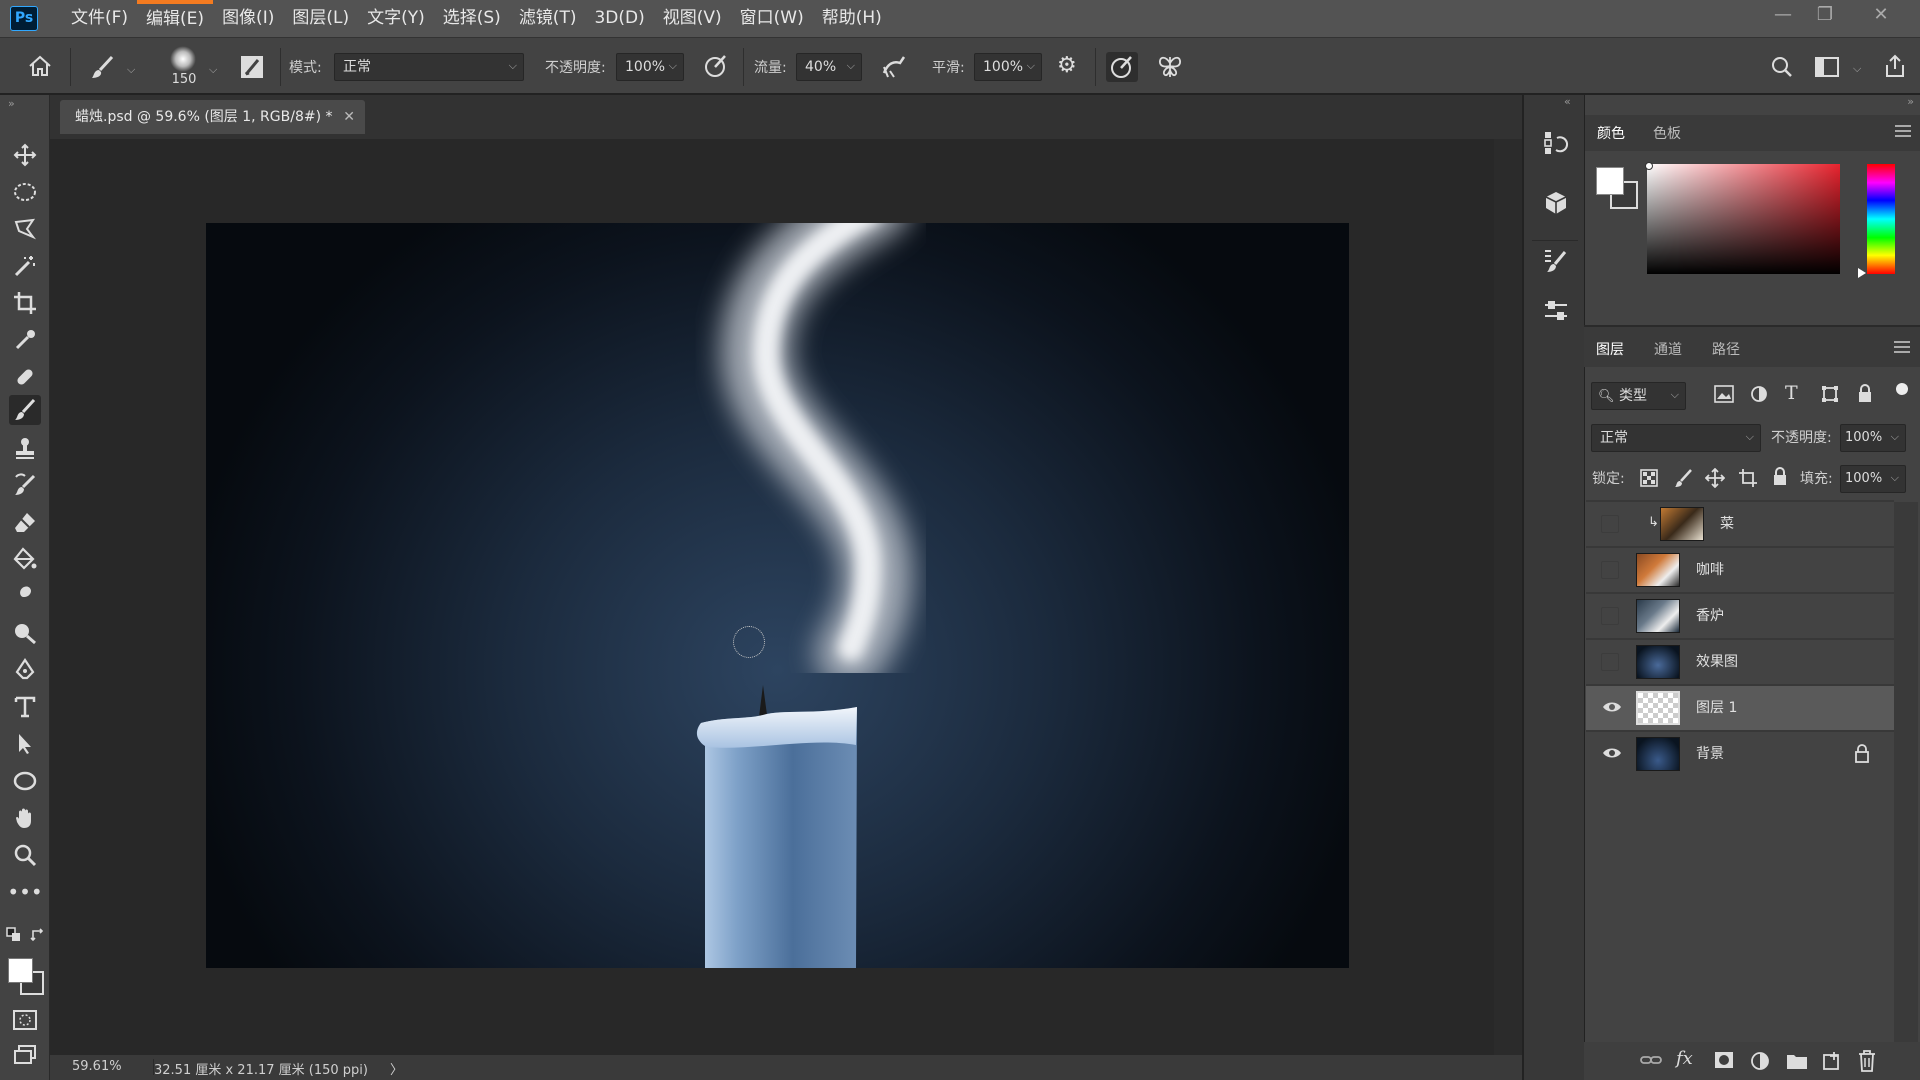 The image size is (1920, 1080). Describe the element at coordinates (97, 1066) in the screenshot. I see `zoom-level: 59.61%` at that location.